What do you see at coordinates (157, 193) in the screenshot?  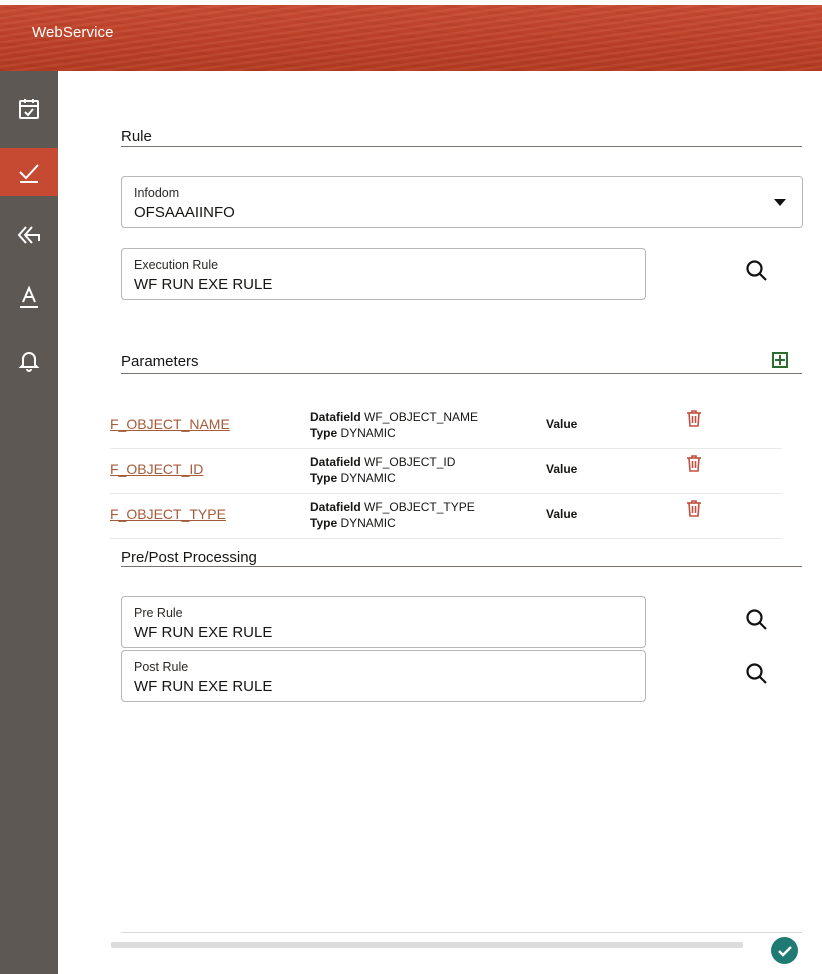 I see `infodom-label: Infodom` at bounding box center [157, 193].